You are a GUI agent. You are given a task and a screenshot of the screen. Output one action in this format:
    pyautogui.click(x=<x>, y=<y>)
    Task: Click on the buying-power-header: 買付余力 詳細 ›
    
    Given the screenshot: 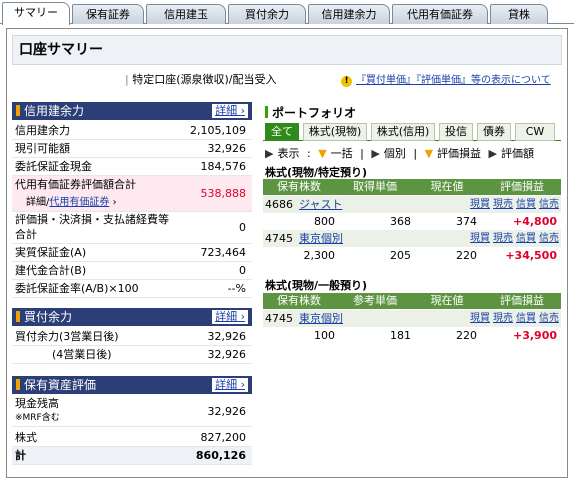 What is the action you would take?
    pyautogui.click(x=132, y=317)
    